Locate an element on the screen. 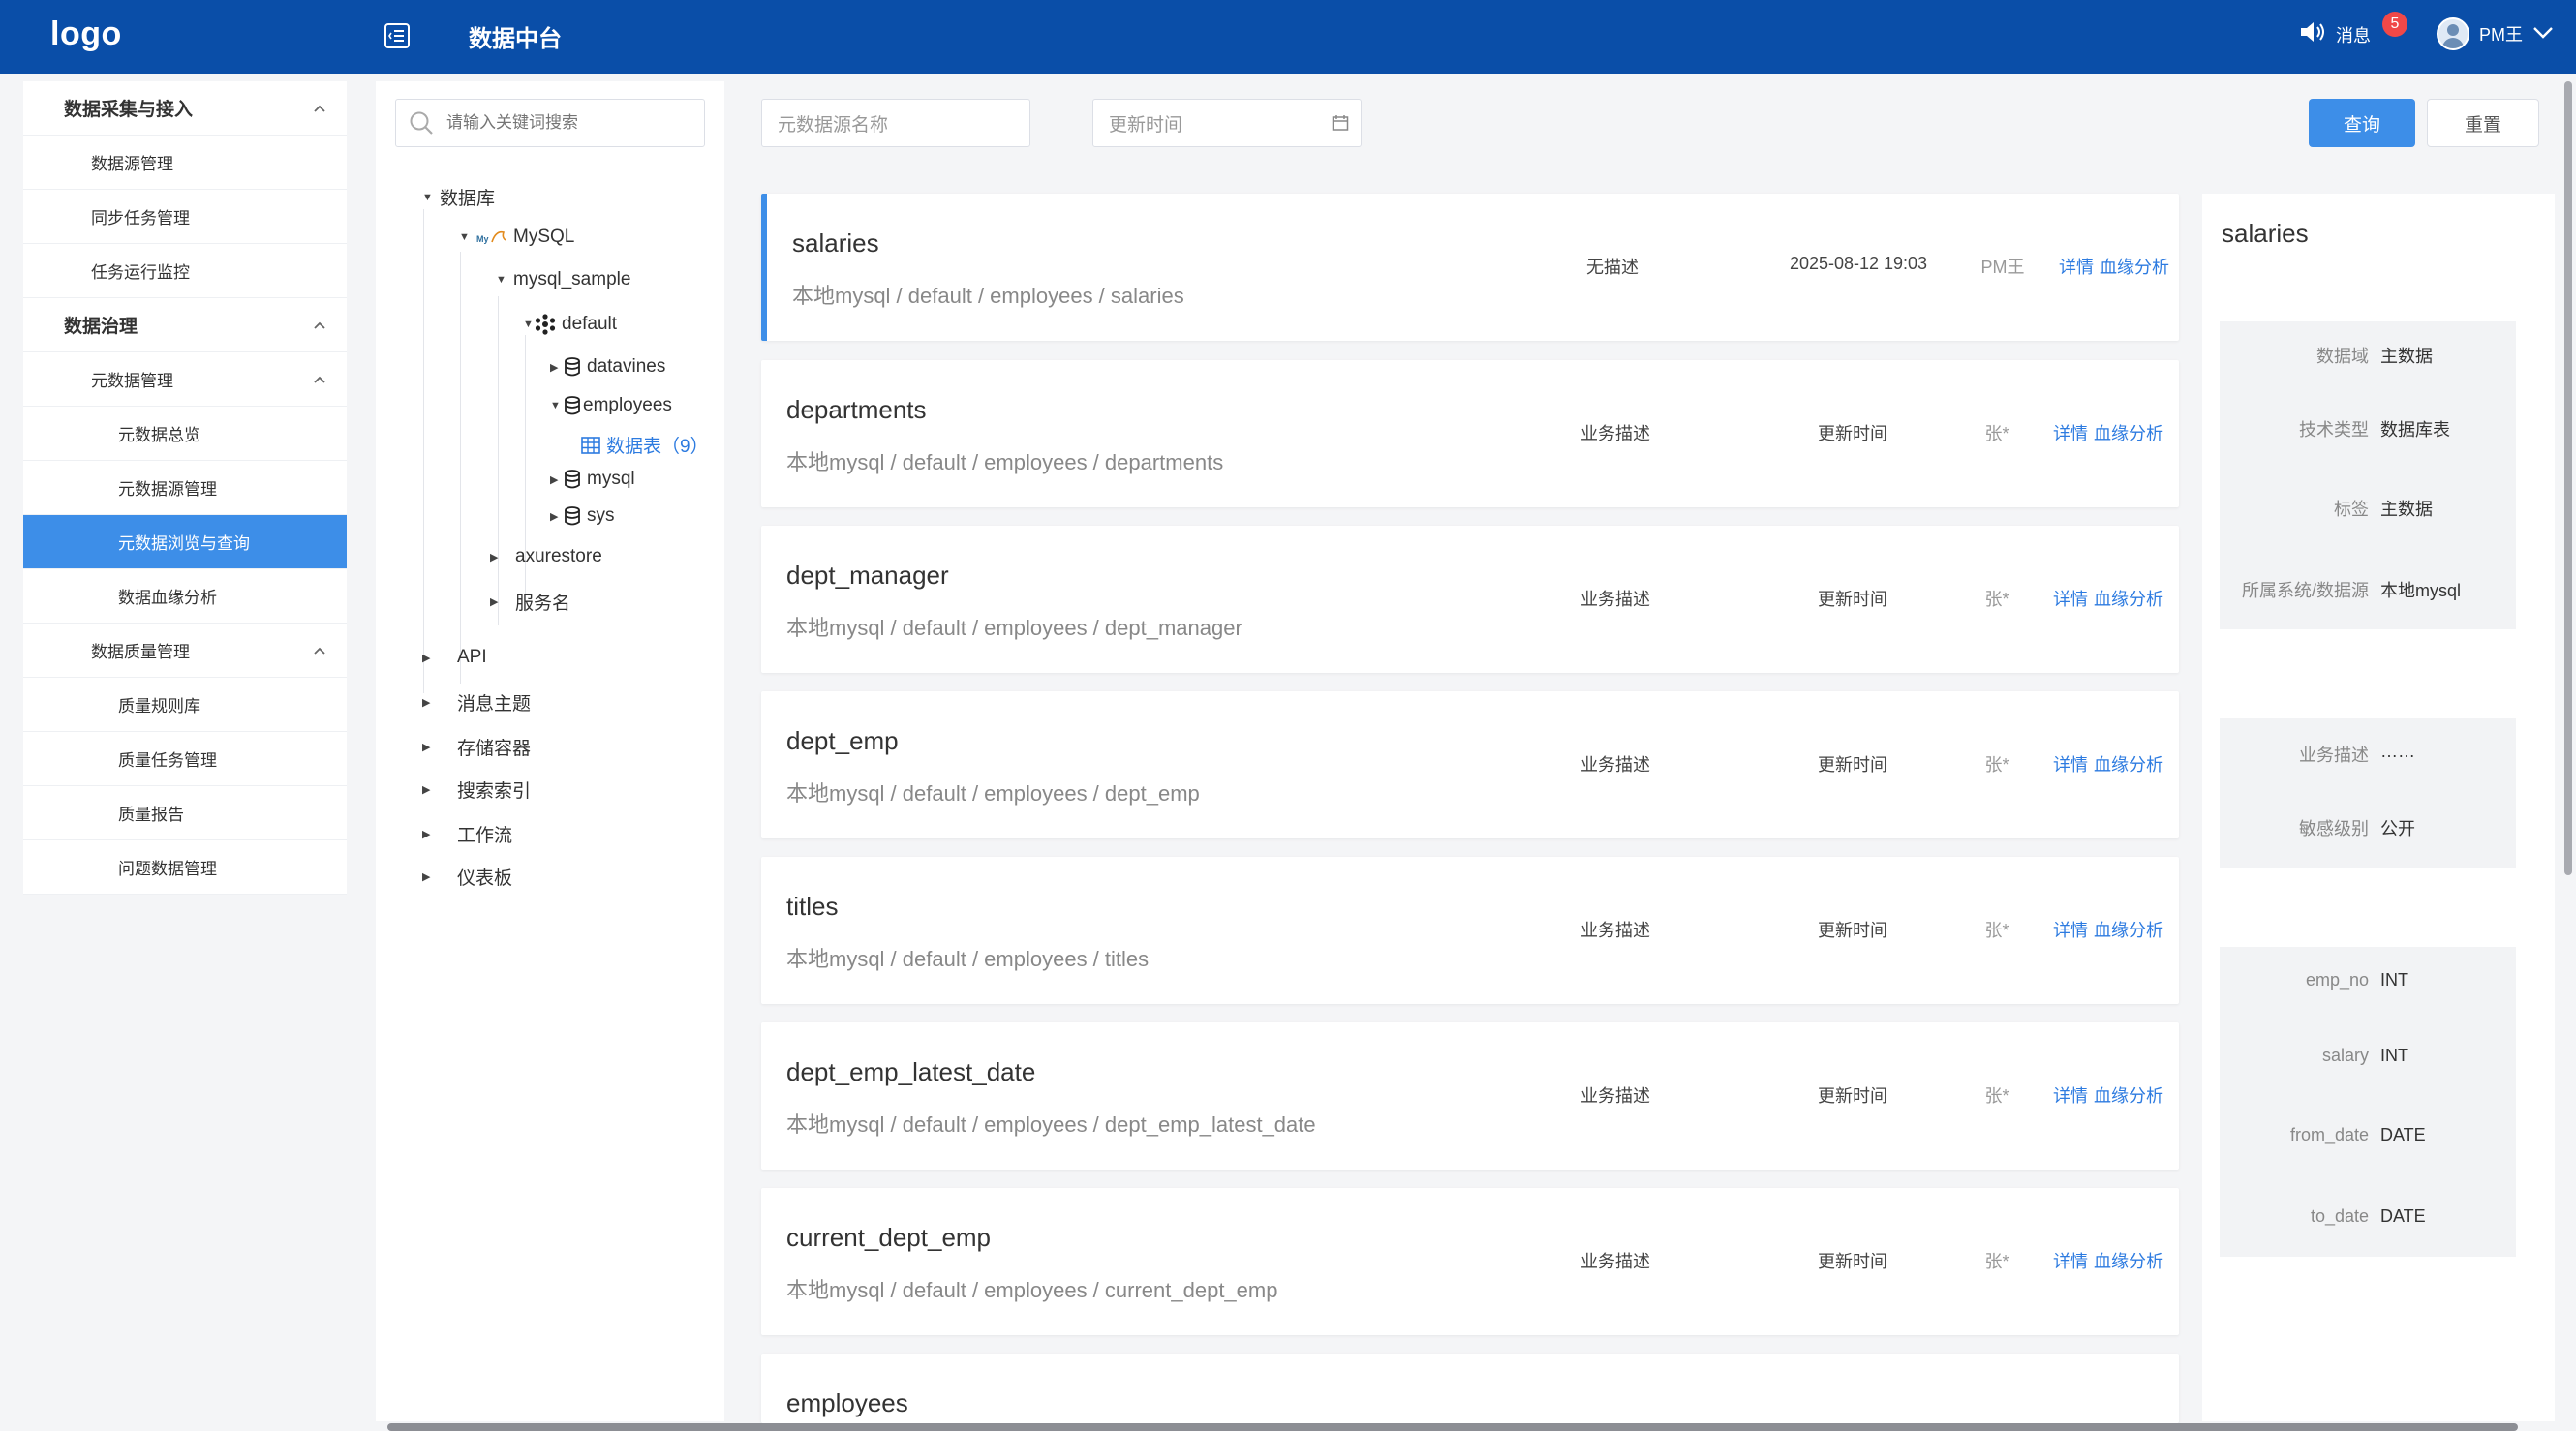  tree-node-sys: ▶ sys is located at coordinates (582, 516).